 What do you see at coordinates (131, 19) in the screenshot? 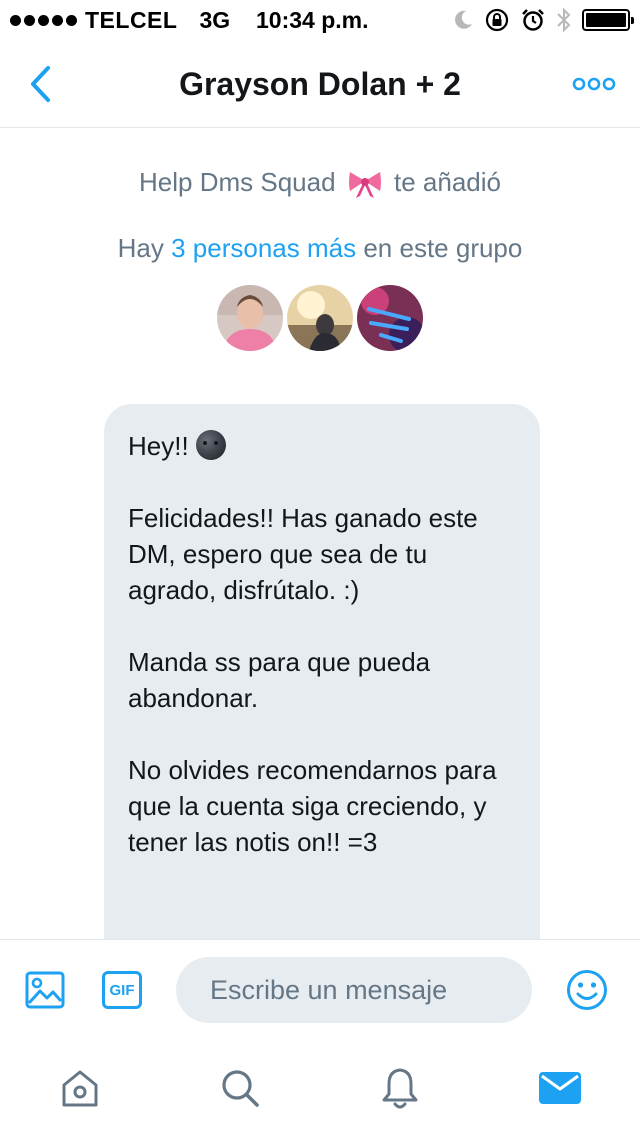
I see `carrier-name: TELCEL` at bounding box center [131, 19].